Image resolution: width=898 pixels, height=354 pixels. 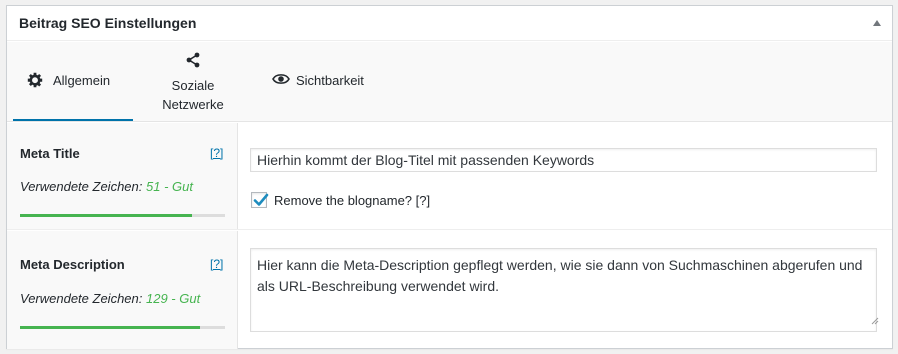 What do you see at coordinates (449, 23) in the screenshot?
I see `metabox-header: Beitrag SEO Einstellungen` at bounding box center [449, 23].